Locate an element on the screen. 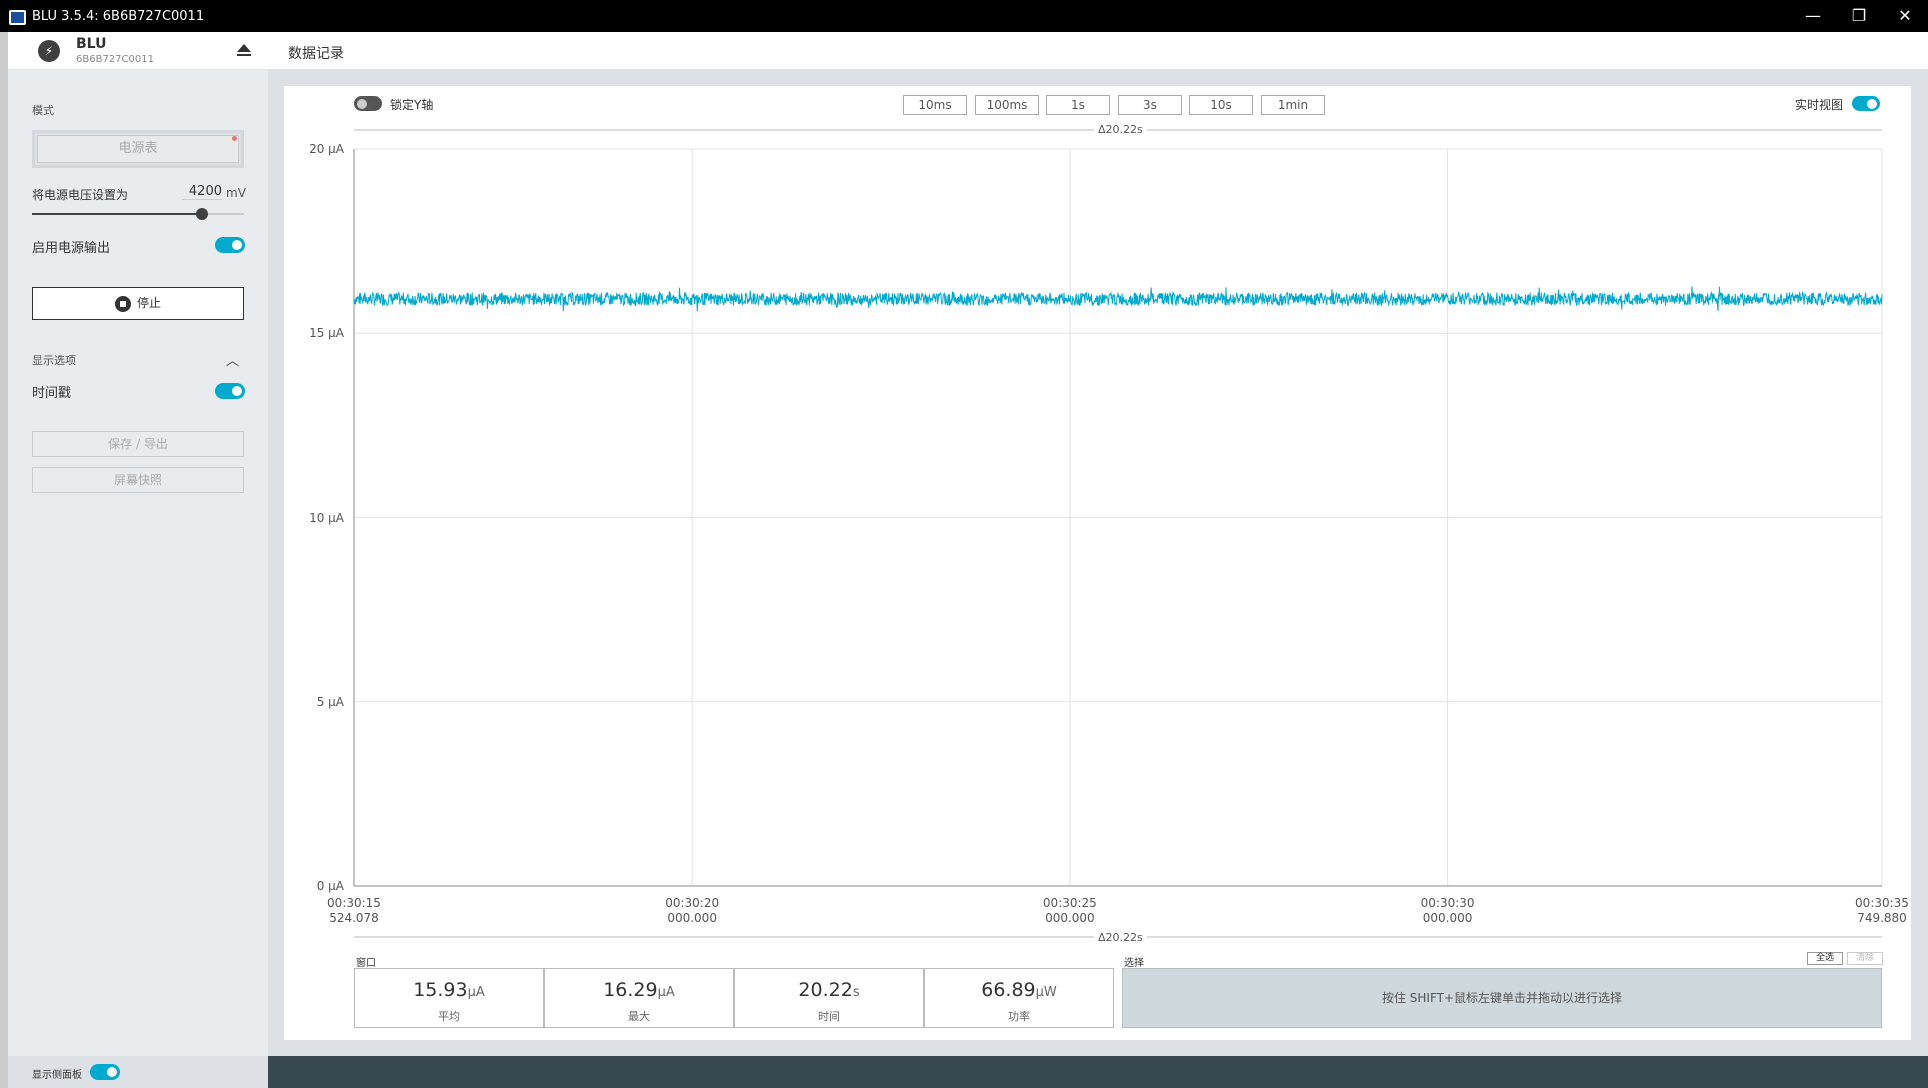  stat-value: 20.22s is located at coordinates (829, 990).